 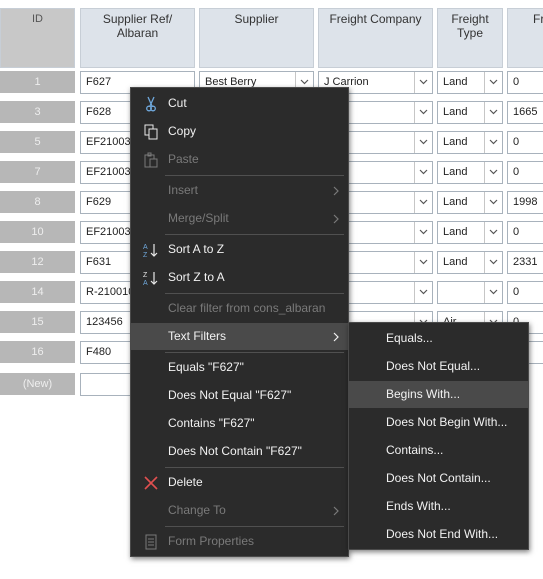 I want to click on freight-cost-cell: 2331, so click(x=525, y=262).